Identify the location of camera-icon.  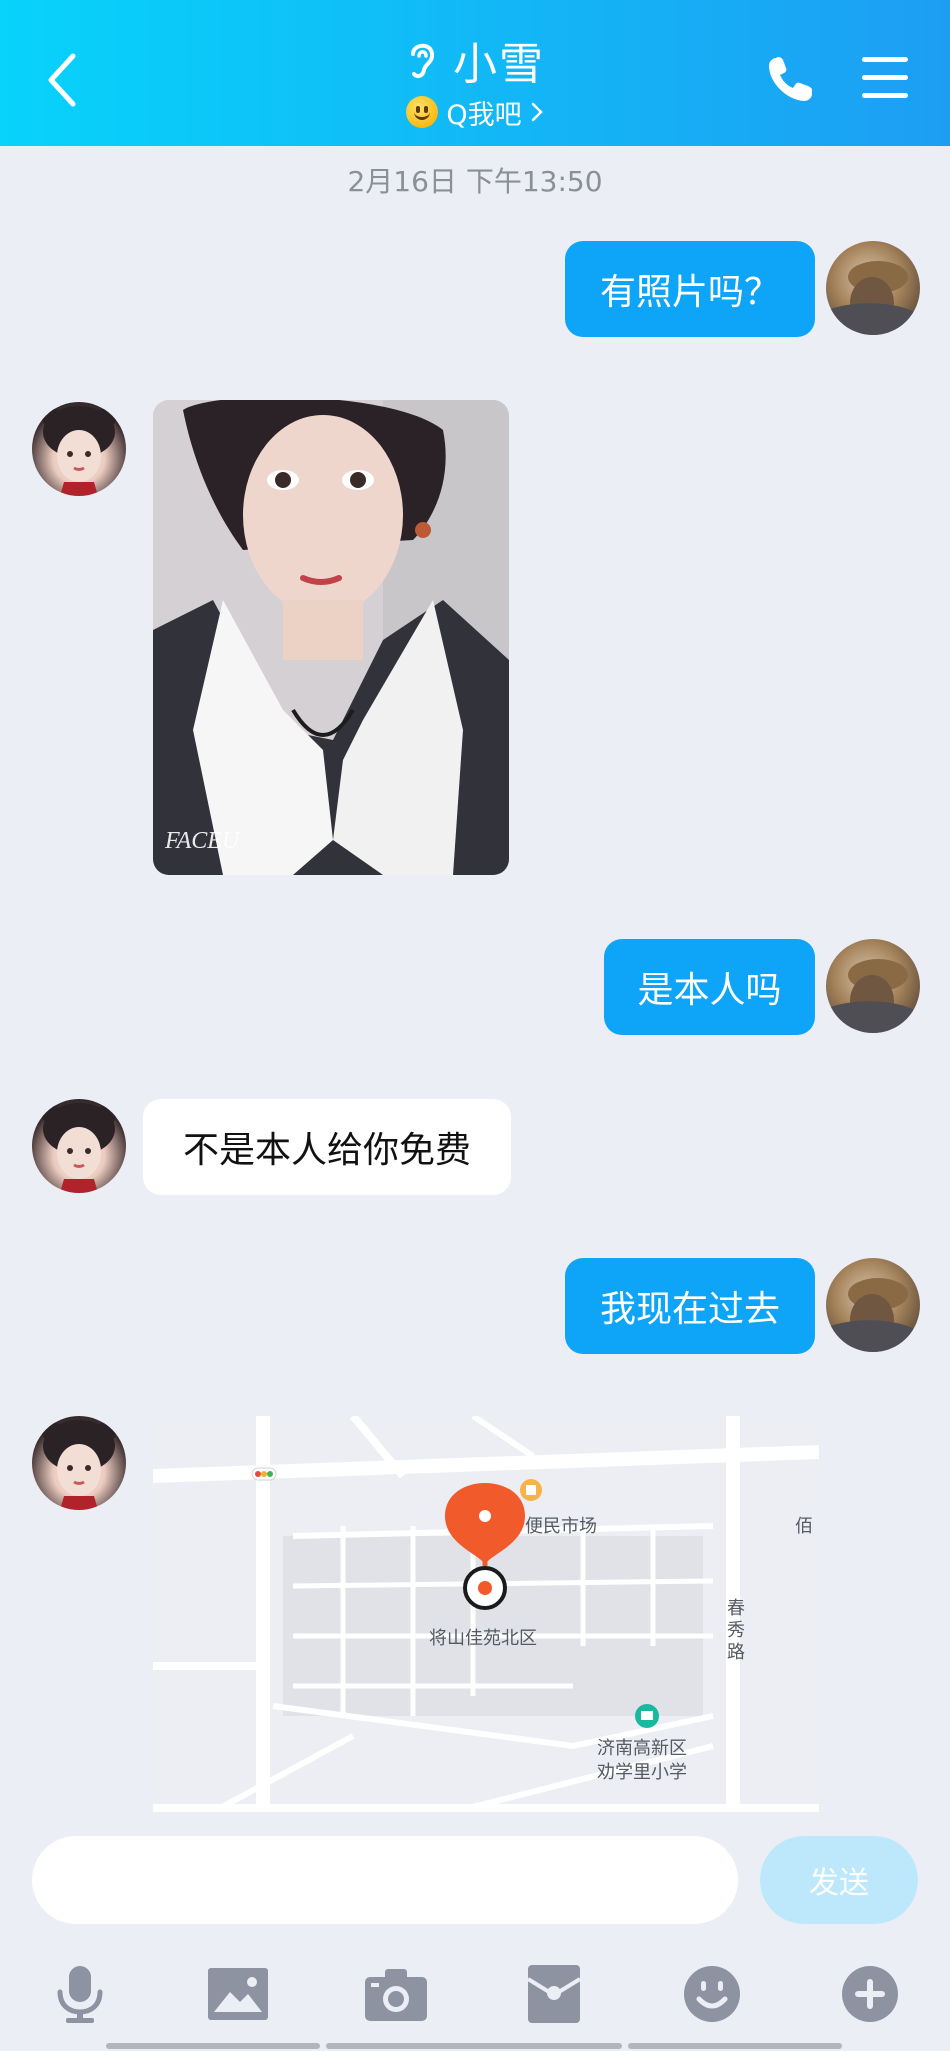
(396, 1995).